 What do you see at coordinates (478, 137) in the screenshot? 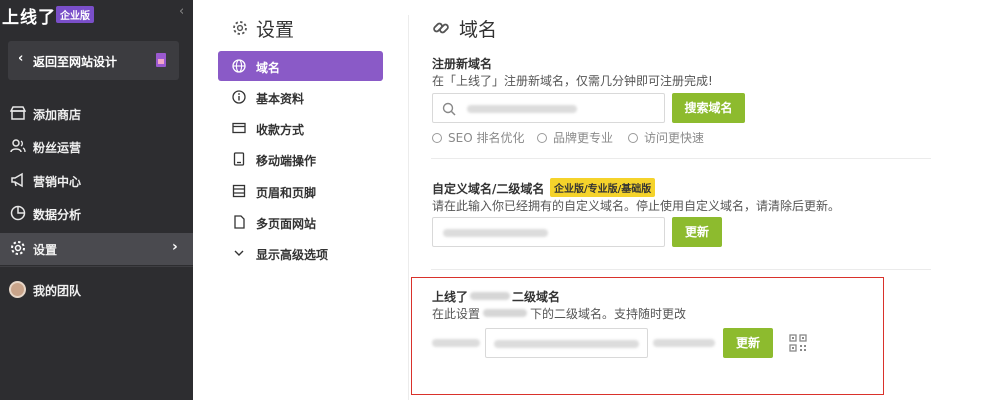
I see `feature-seo: SEO 排名优化` at bounding box center [478, 137].